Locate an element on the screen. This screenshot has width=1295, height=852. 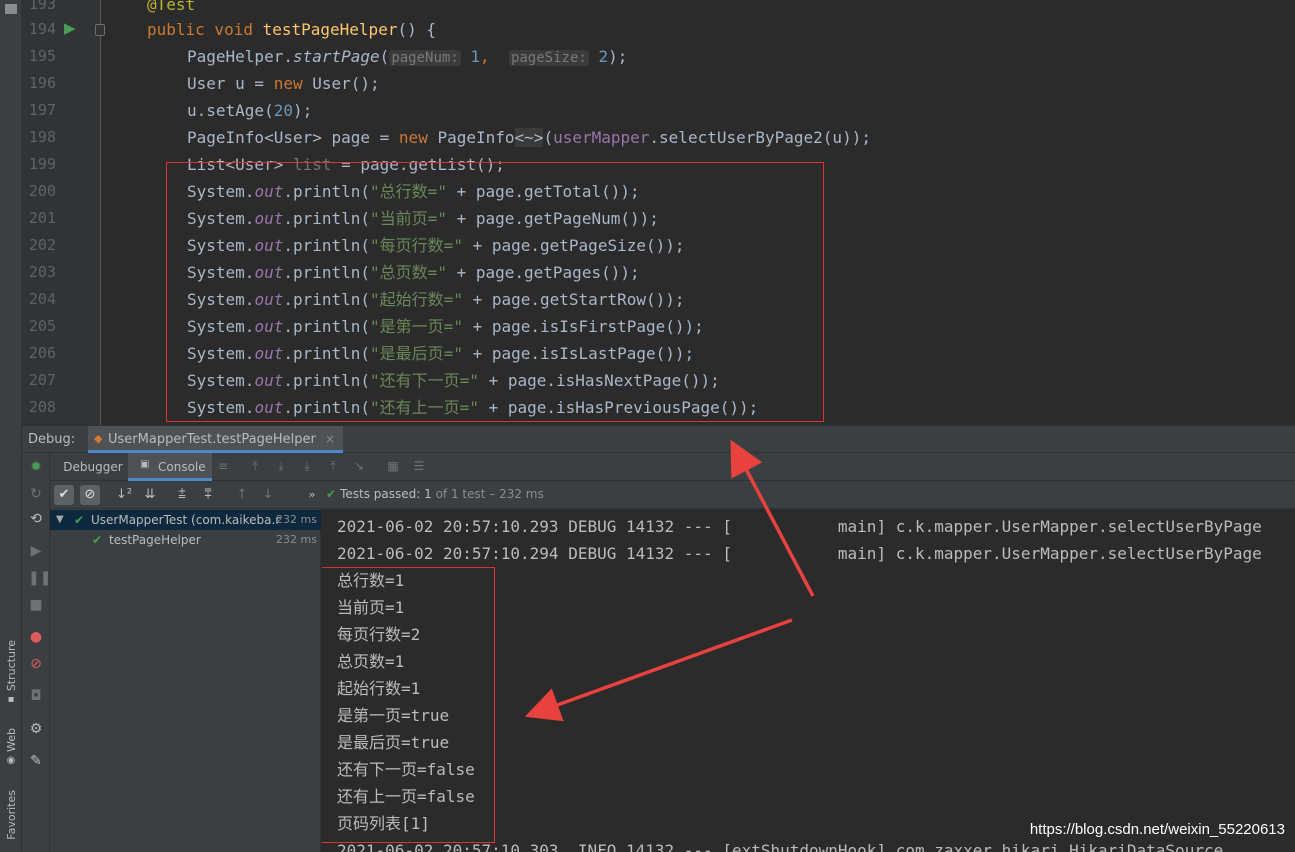
line-number: 196 is located at coordinates (42, 83).